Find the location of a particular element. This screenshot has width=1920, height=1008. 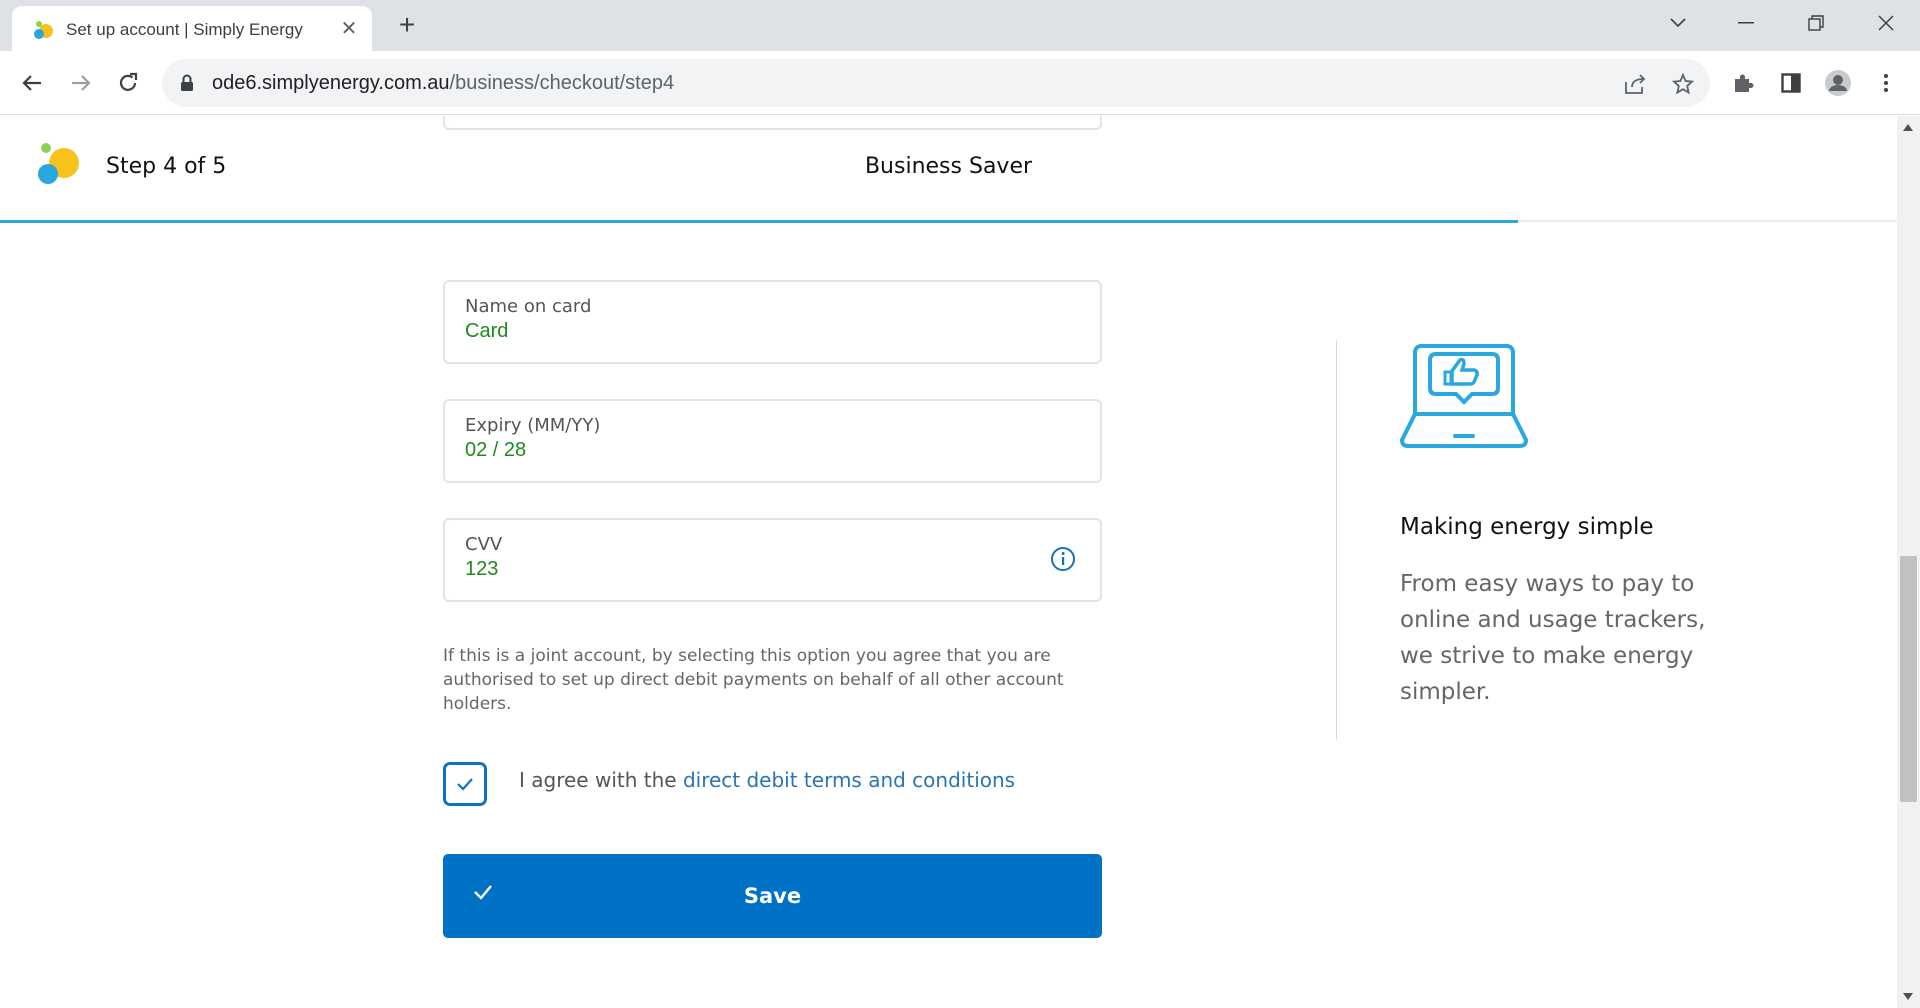

tab-search-chevron-icon is located at coordinates (1678, 23).